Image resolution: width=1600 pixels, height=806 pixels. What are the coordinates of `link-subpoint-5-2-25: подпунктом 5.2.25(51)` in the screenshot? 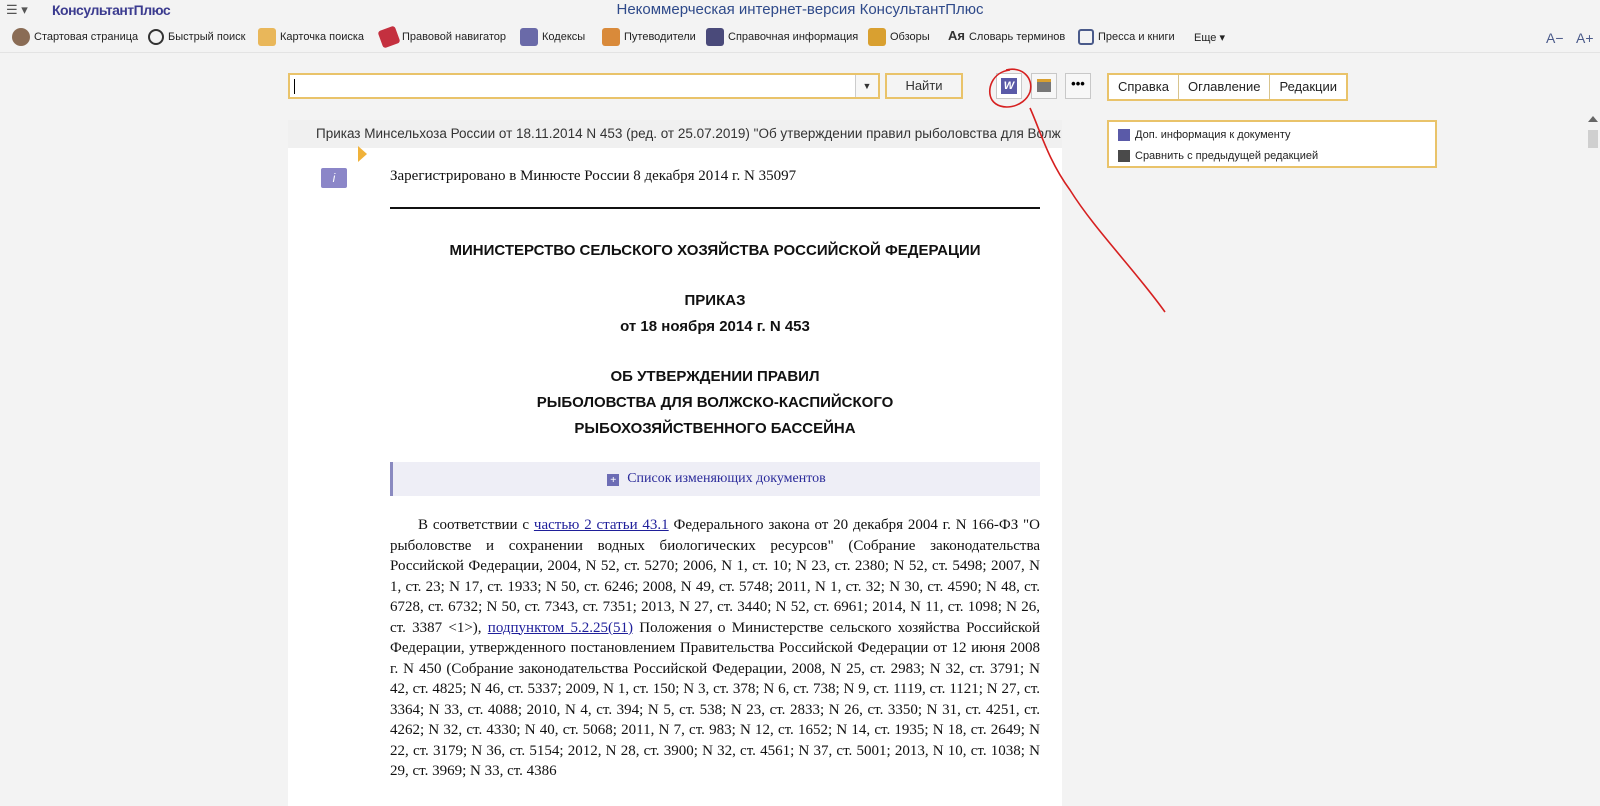 It's located at (560, 628).